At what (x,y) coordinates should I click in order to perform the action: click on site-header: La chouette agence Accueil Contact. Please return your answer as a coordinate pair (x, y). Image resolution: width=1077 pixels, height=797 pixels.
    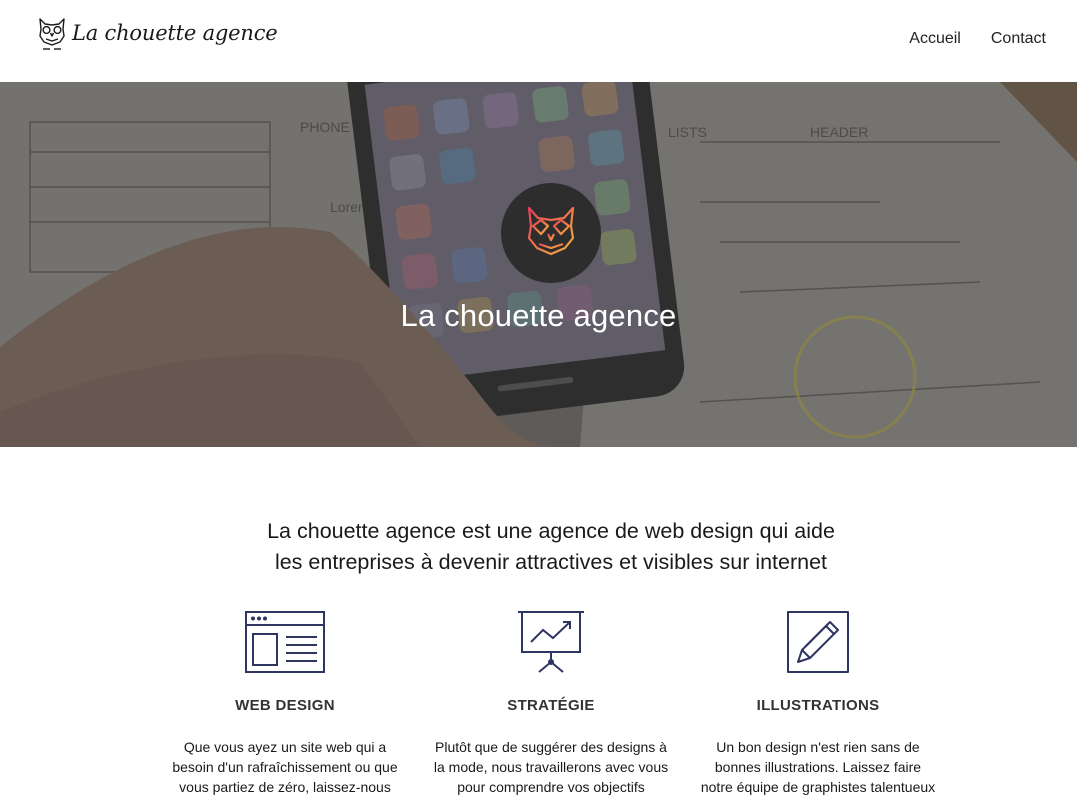
    Looking at the image, I should click on (538, 41).